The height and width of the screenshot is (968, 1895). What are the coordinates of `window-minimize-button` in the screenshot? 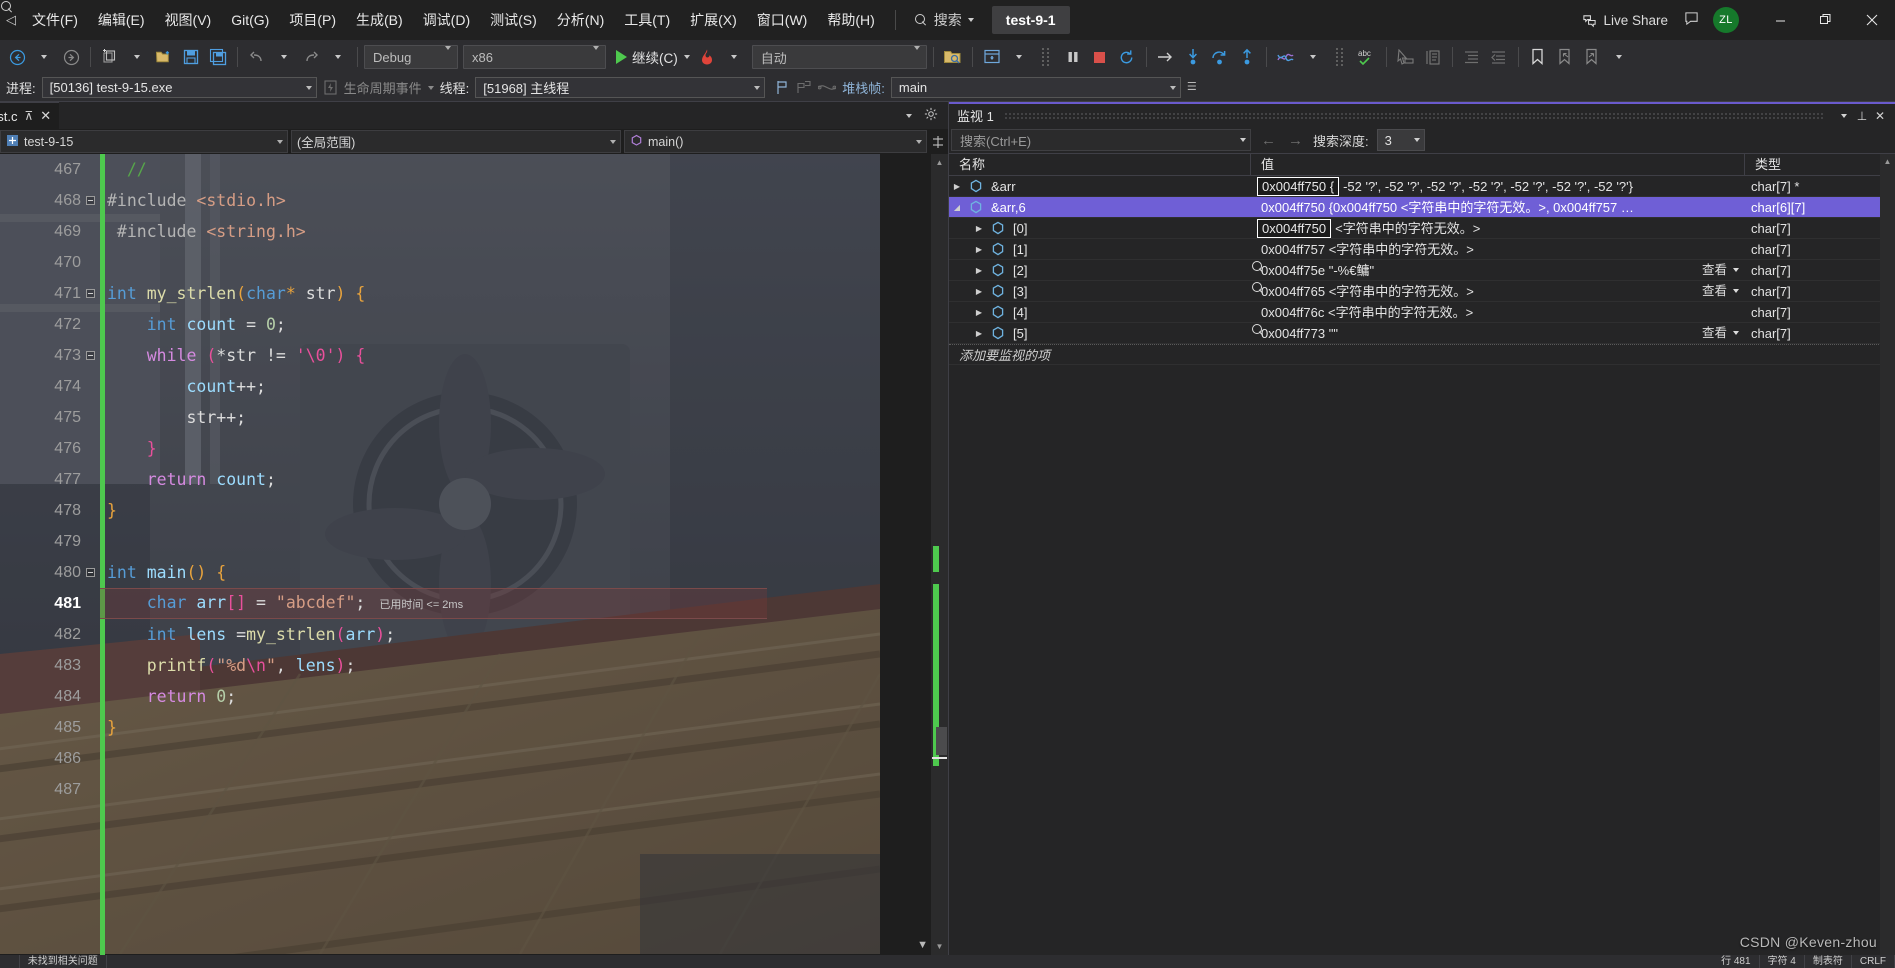 It's located at (1780, 20).